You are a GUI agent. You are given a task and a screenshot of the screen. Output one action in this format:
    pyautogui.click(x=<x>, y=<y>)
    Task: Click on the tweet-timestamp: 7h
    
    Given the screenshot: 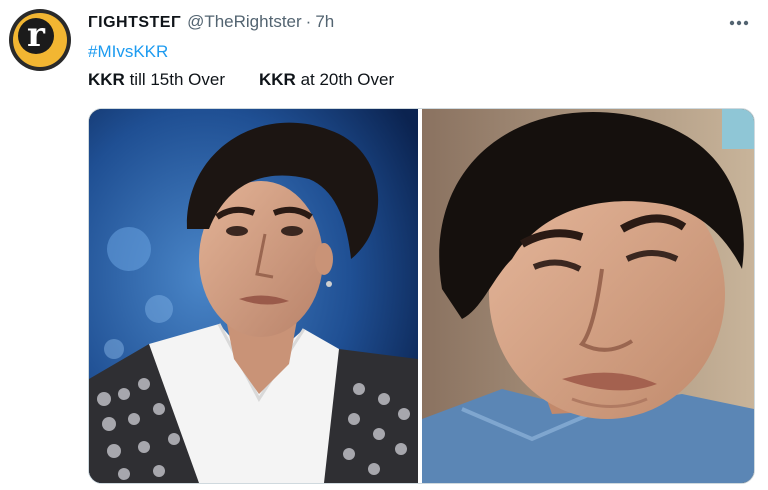 What is the action you would take?
    pyautogui.click(x=324, y=22)
    